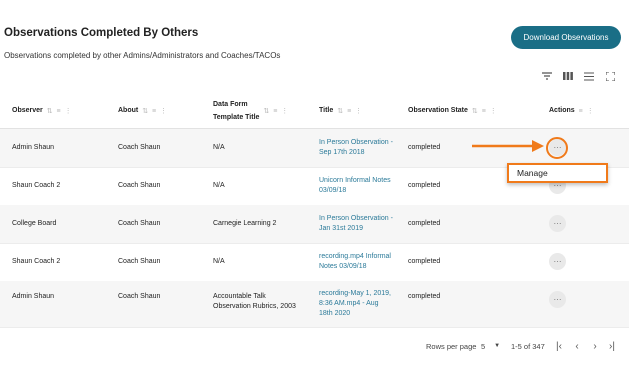 This screenshot has width=629, height=369. Describe the element at coordinates (490, 346) in the screenshot. I see `rows-per-page-select: 5 ▼` at that location.